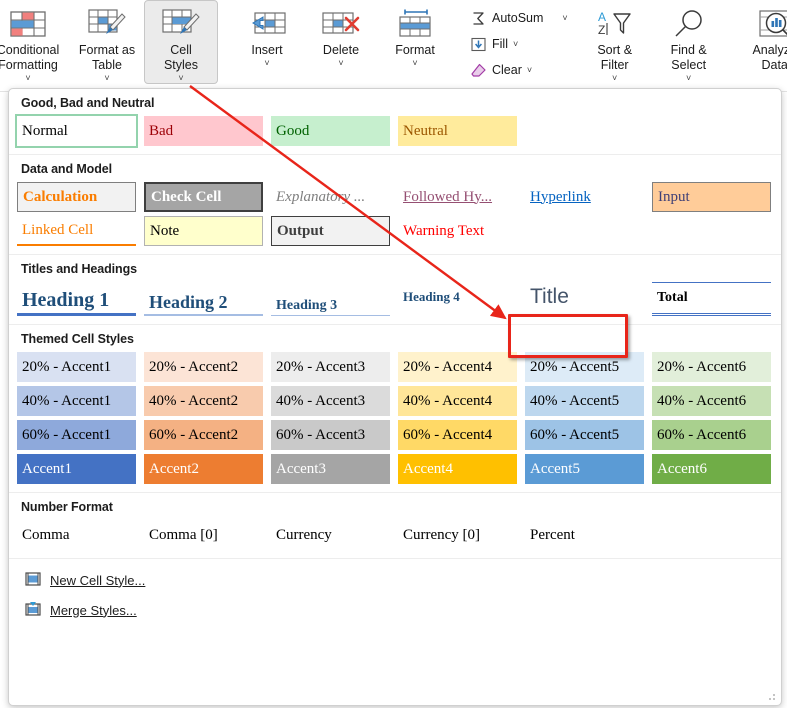  I want to click on style-chip: Warning Text, so click(457, 231).